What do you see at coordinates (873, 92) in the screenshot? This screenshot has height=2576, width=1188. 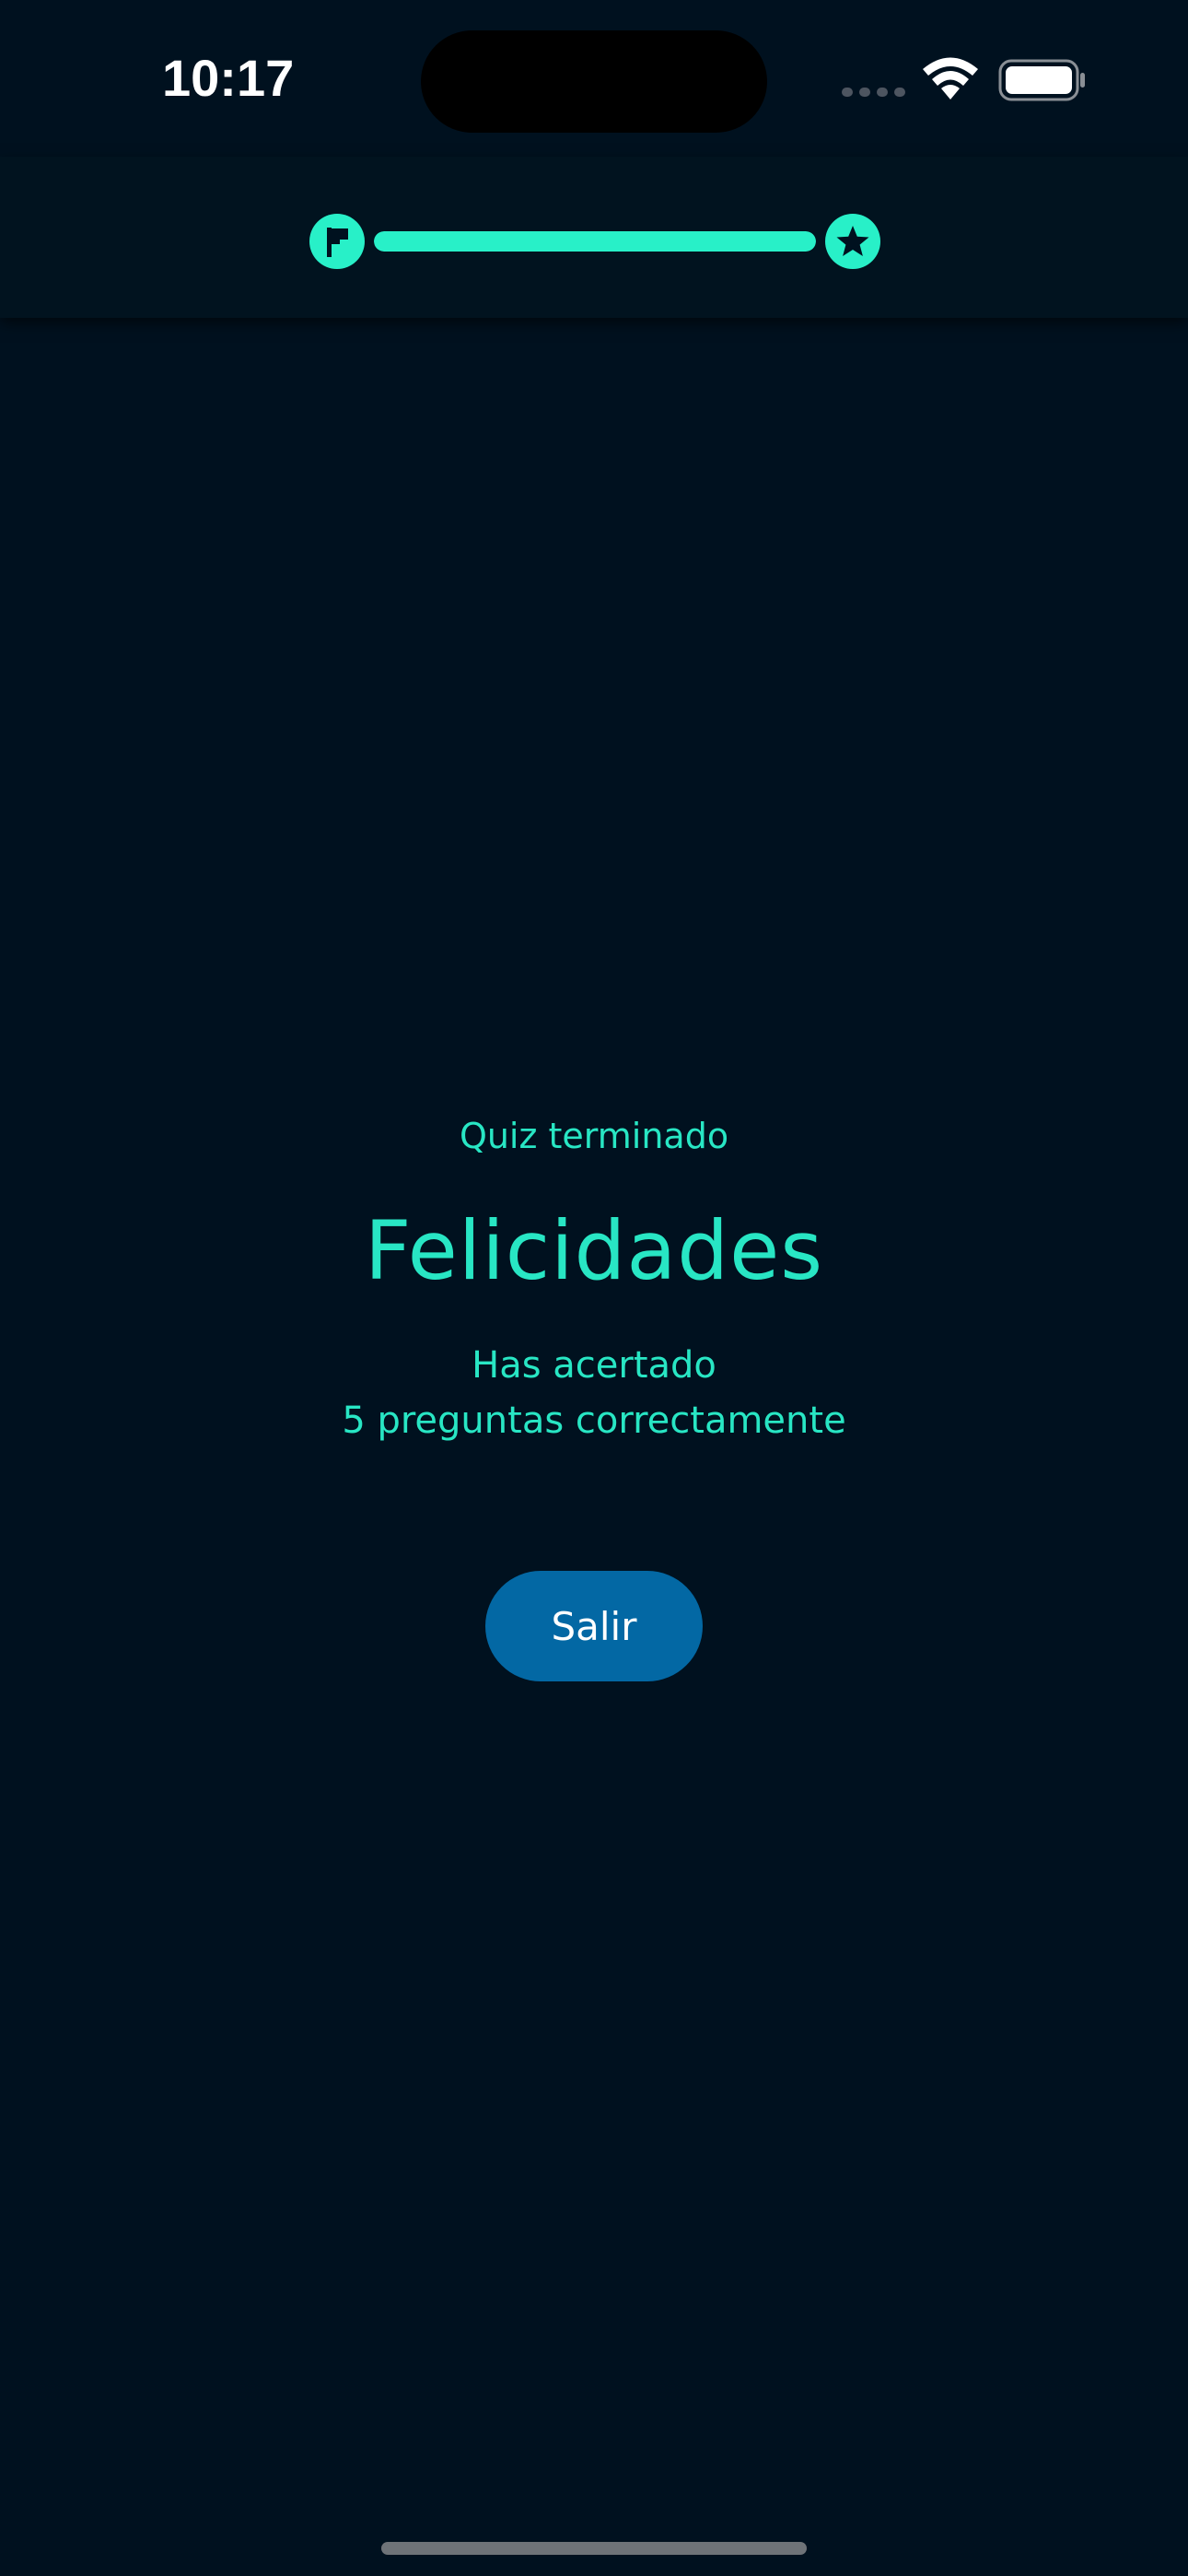 I see `signal-icon` at bounding box center [873, 92].